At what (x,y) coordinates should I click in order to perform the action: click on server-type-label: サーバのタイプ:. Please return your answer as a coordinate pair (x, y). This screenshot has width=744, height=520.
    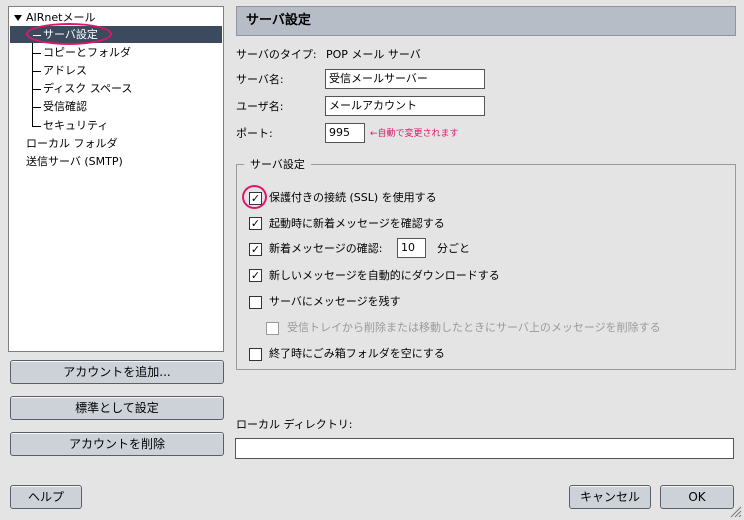
    Looking at the image, I should click on (276, 54).